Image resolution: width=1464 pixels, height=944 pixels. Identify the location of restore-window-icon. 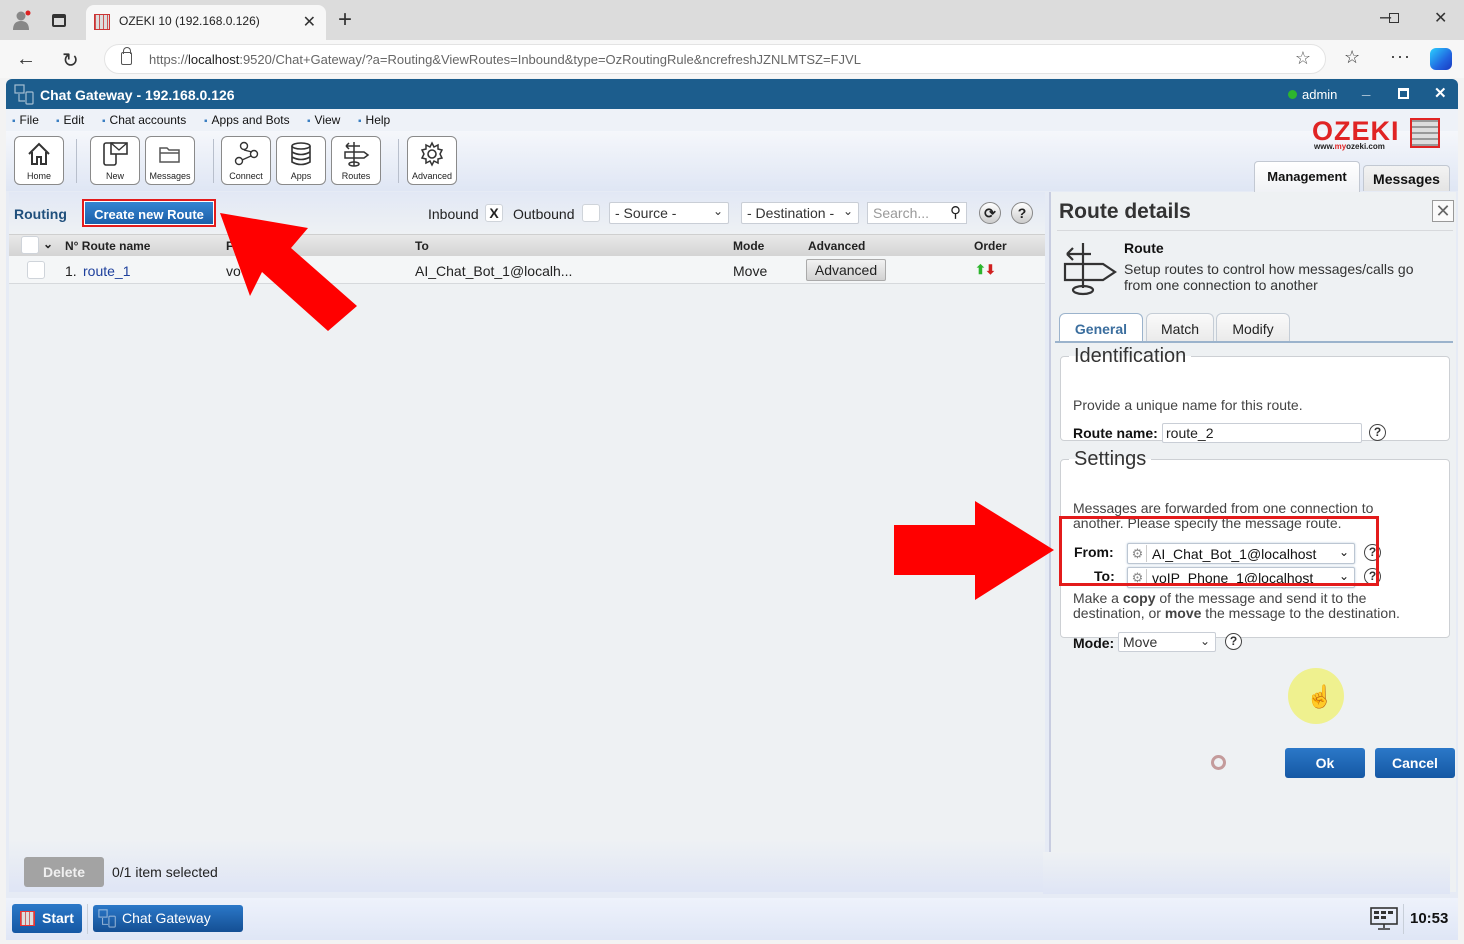
(1394, 18).